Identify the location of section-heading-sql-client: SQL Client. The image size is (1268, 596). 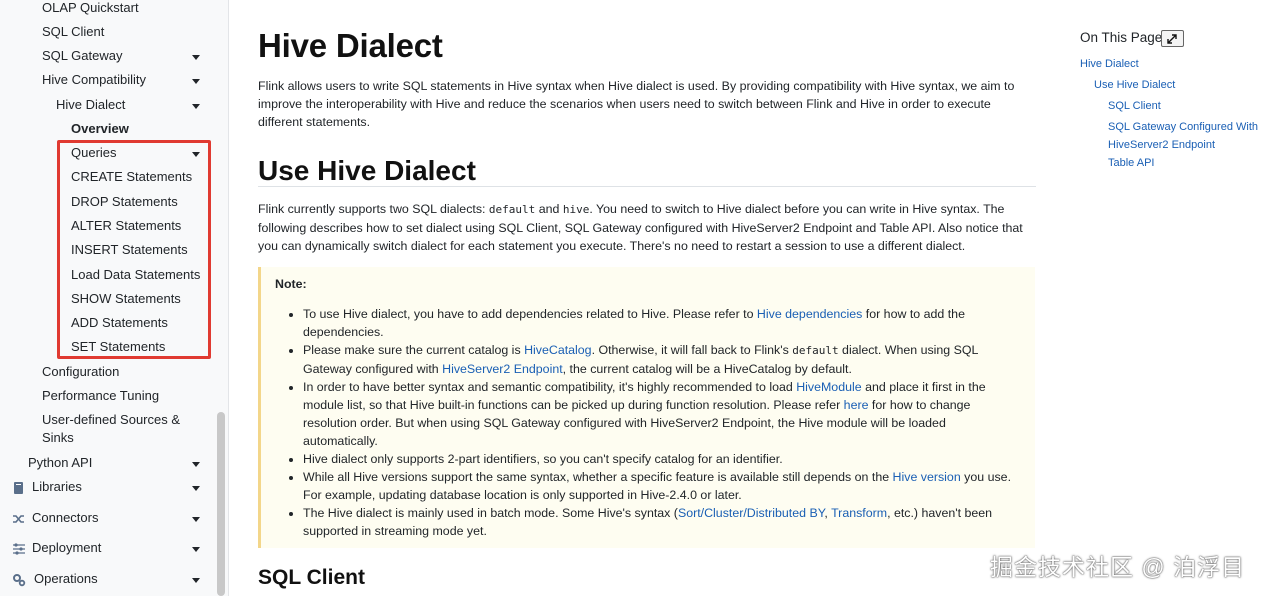
(311, 577).